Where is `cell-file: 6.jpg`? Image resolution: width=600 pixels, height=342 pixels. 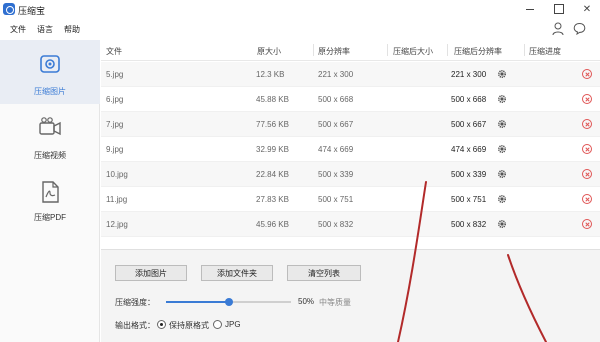 cell-file: 6.jpg is located at coordinates (115, 99).